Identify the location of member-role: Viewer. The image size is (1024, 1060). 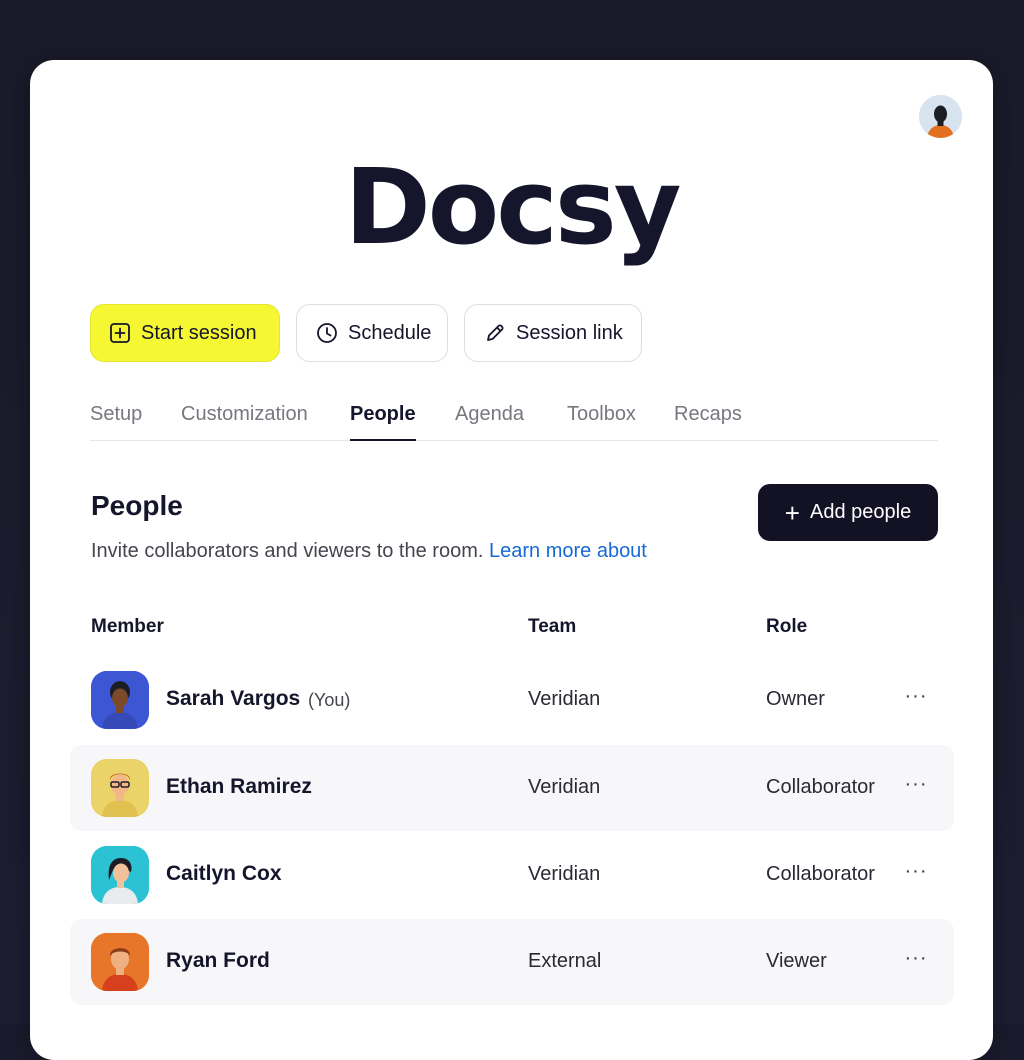
(796, 961).